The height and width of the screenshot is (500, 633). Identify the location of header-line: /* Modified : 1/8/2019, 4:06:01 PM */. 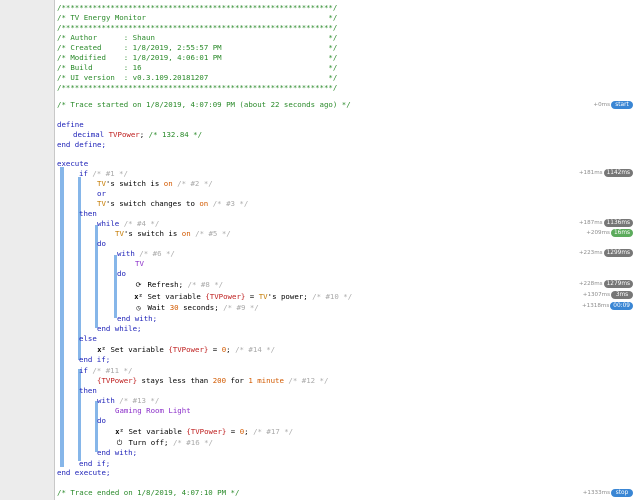
(197, 57).